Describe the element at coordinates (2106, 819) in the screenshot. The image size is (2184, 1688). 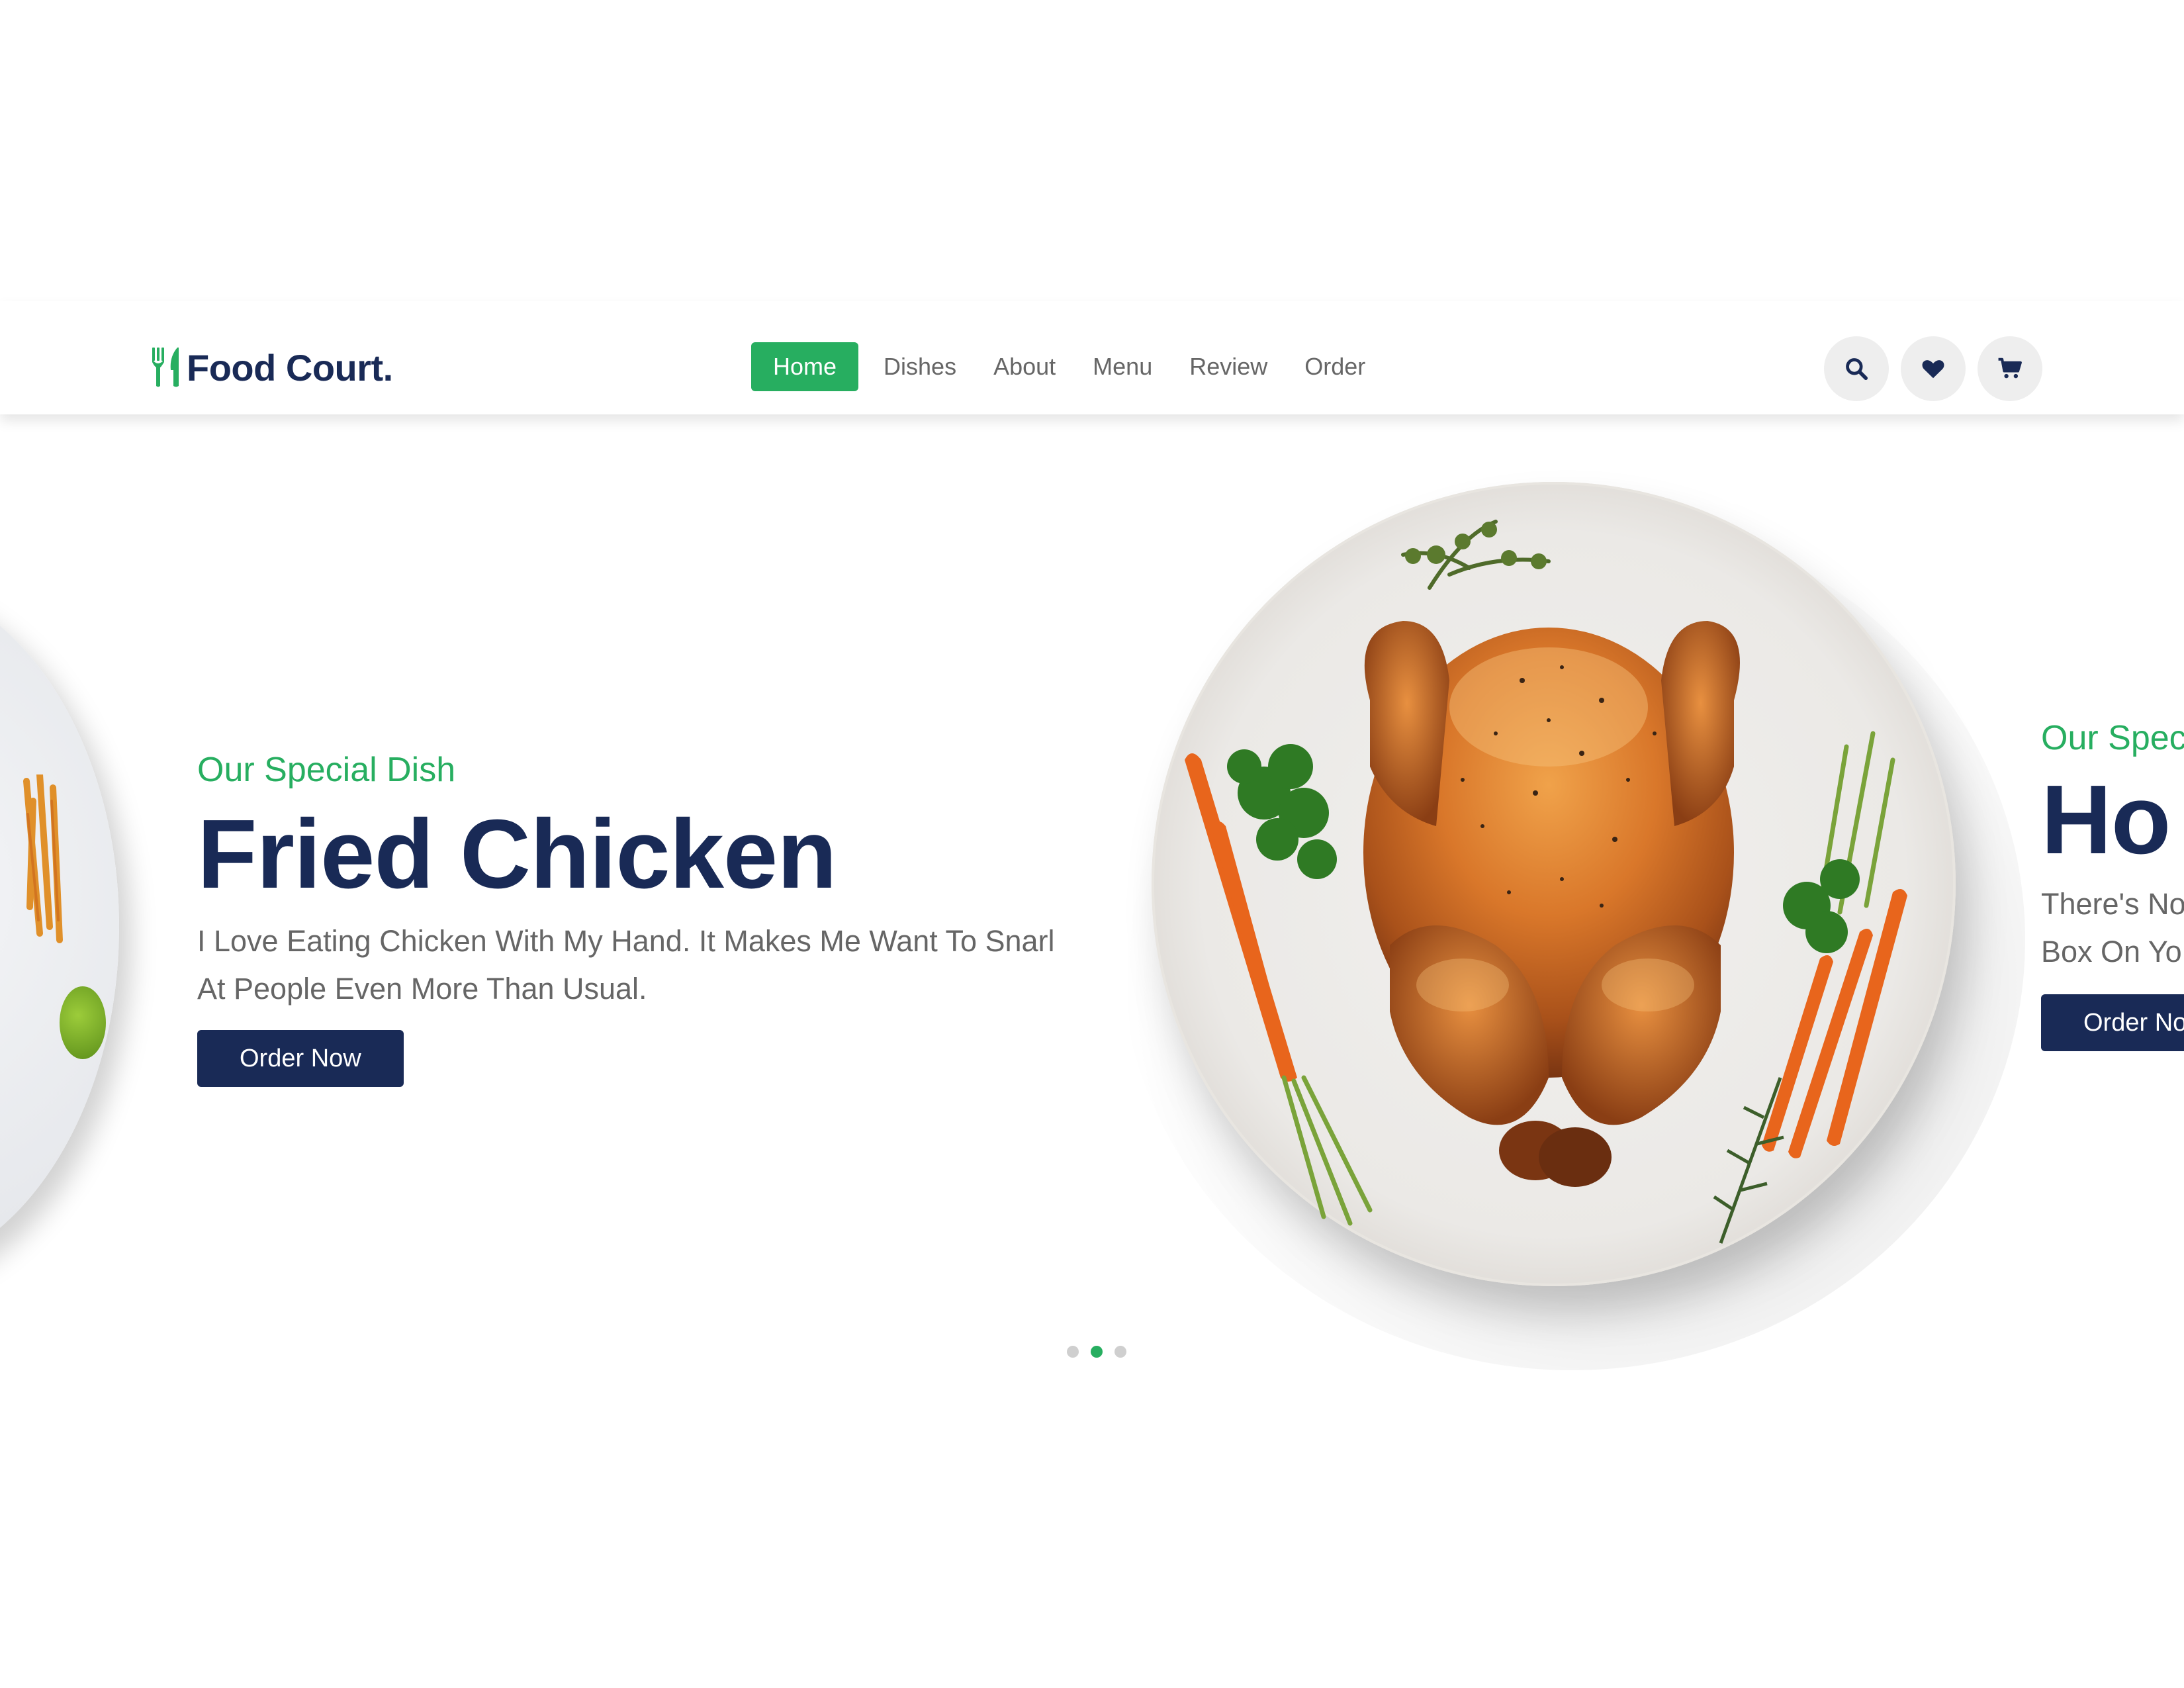
I see `next-slide-title: Ho` at that location.